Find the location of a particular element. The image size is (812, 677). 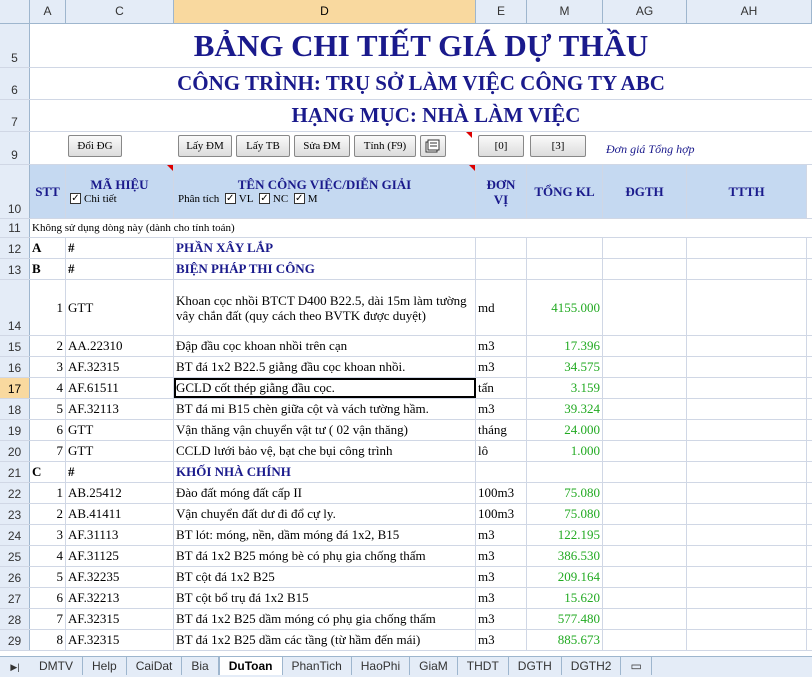

cell-ma-hieu: AB.41411 is located at coordinates (120, 514).